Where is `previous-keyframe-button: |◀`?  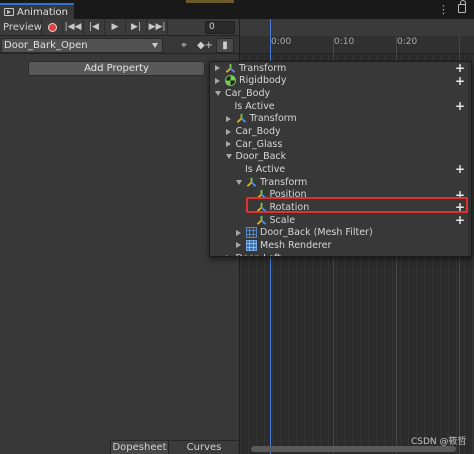
previous-keyframe-button: |◀ is located at coordinates (94, 27).